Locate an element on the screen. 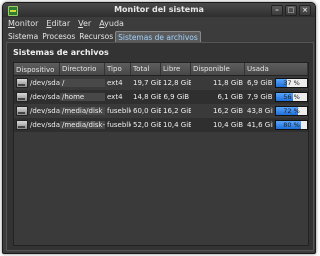 Image resolution: width=320 pixels, height=256 pixels. window-title: Monitor del sistema is located at coordinates (159, 9).